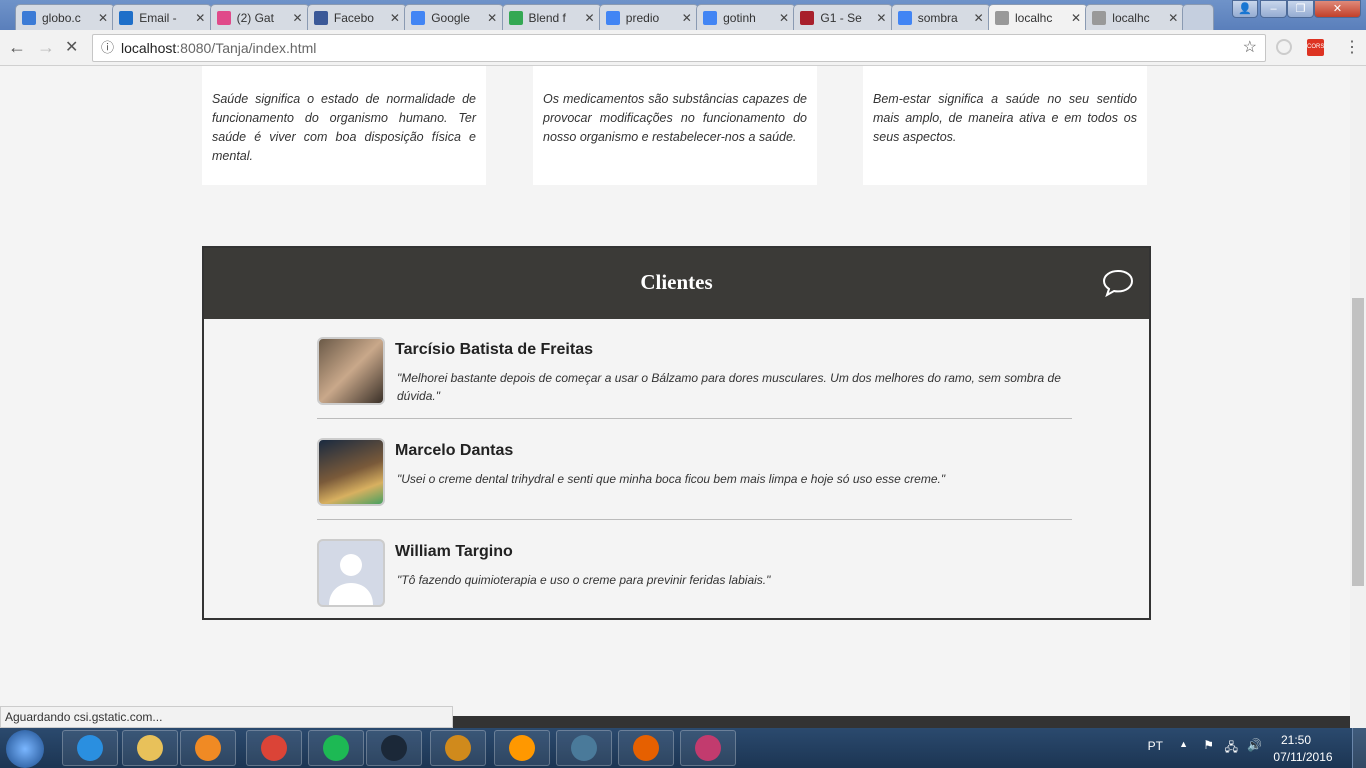 Image resolution: width=1366 pixels, height=768 pixels. Describe the element at coordinates (807, 17) in the screenshot. I see `g1-icon` at that location.